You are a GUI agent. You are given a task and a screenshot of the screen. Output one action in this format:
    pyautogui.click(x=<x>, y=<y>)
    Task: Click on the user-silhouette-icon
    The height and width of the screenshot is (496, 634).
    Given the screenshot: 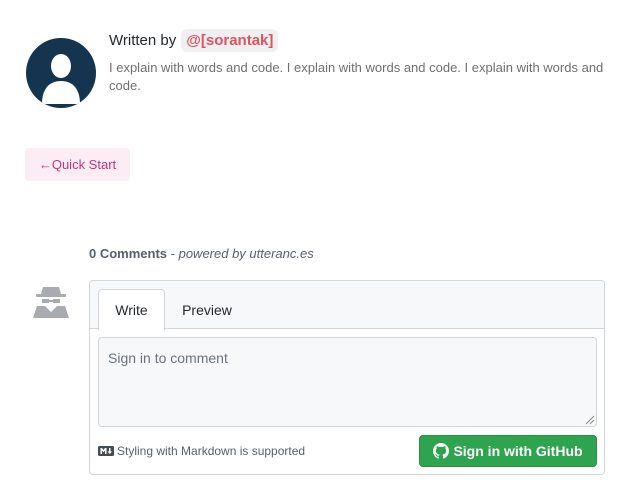 What is the action you would take?
    pyautogui.click(x=61, y=79)
    